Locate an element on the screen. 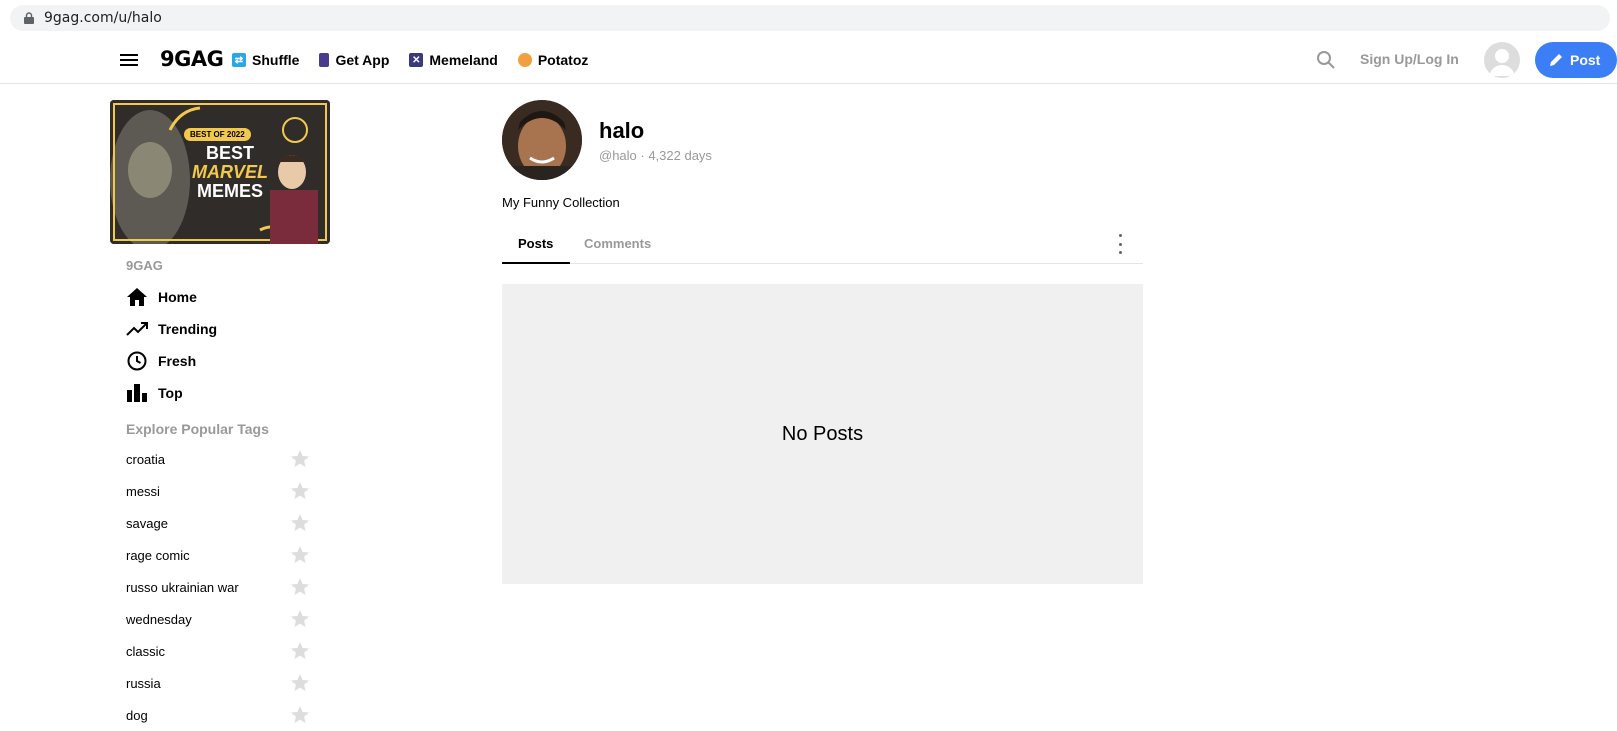 Image resolution: width=1617 pixels, height=731 pixels. tag-item: messi is located at coordinates (220, 491).